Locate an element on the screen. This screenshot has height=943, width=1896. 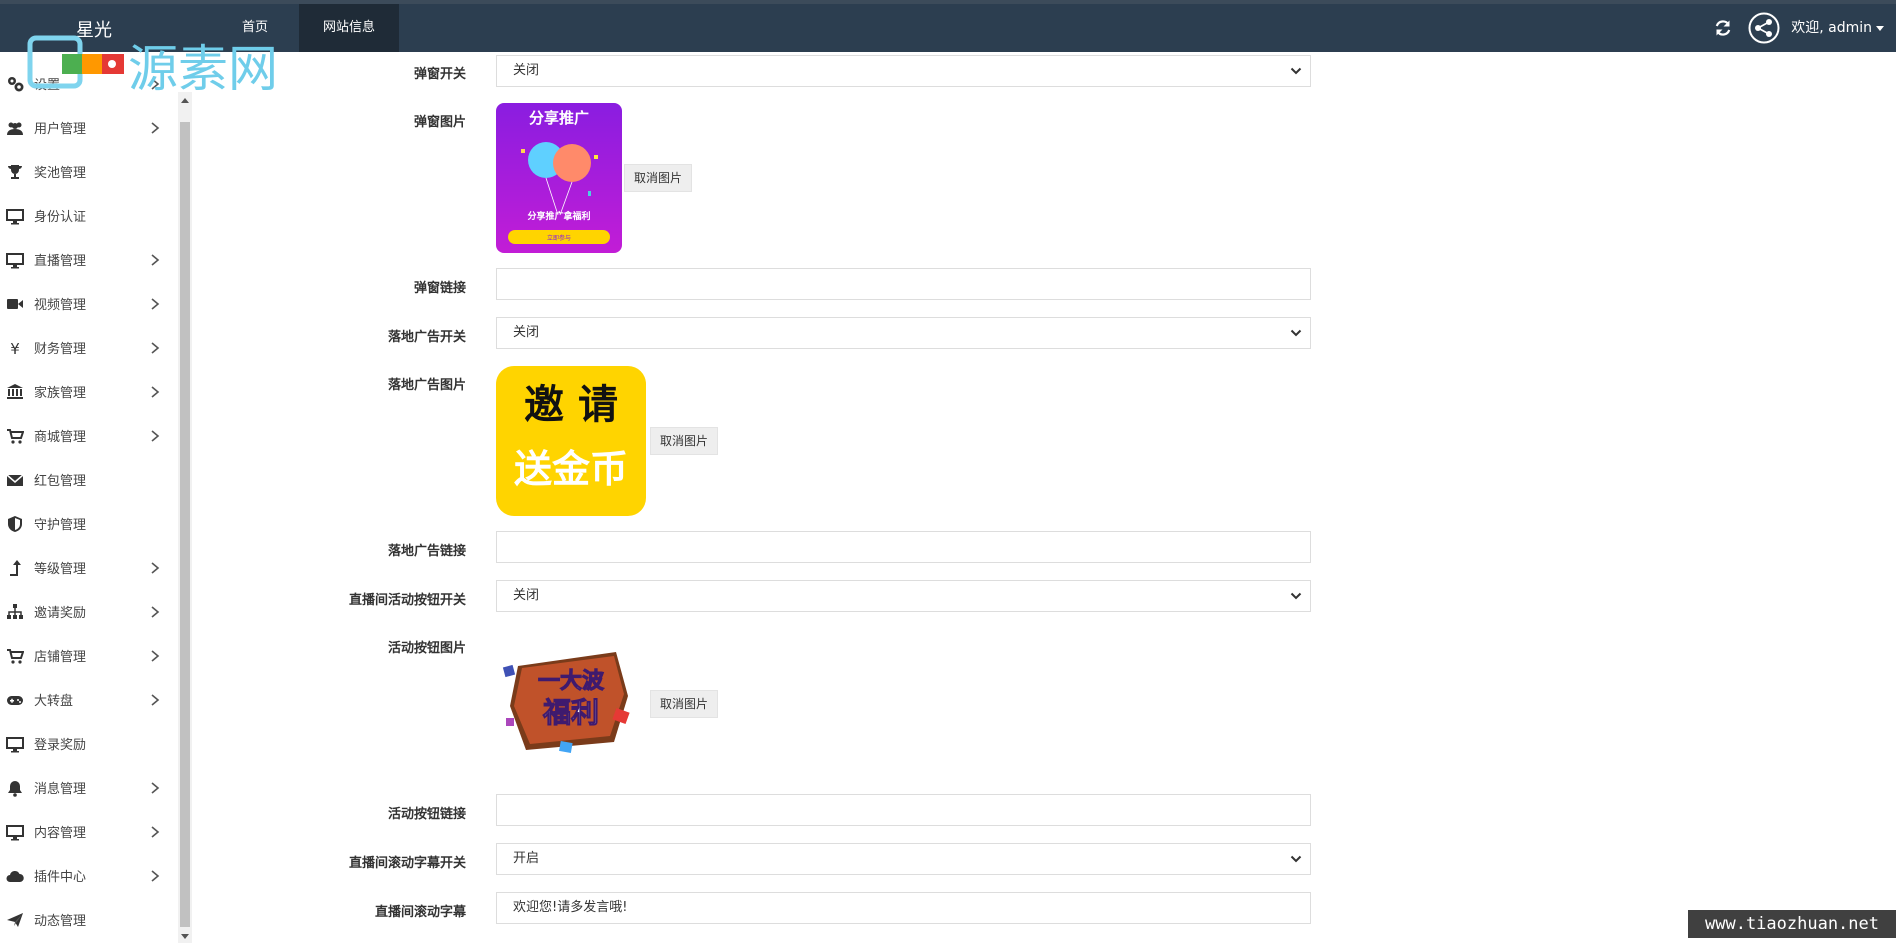
sidebar-item: ¥ 财务管理 is located at coordinates (88, 348).